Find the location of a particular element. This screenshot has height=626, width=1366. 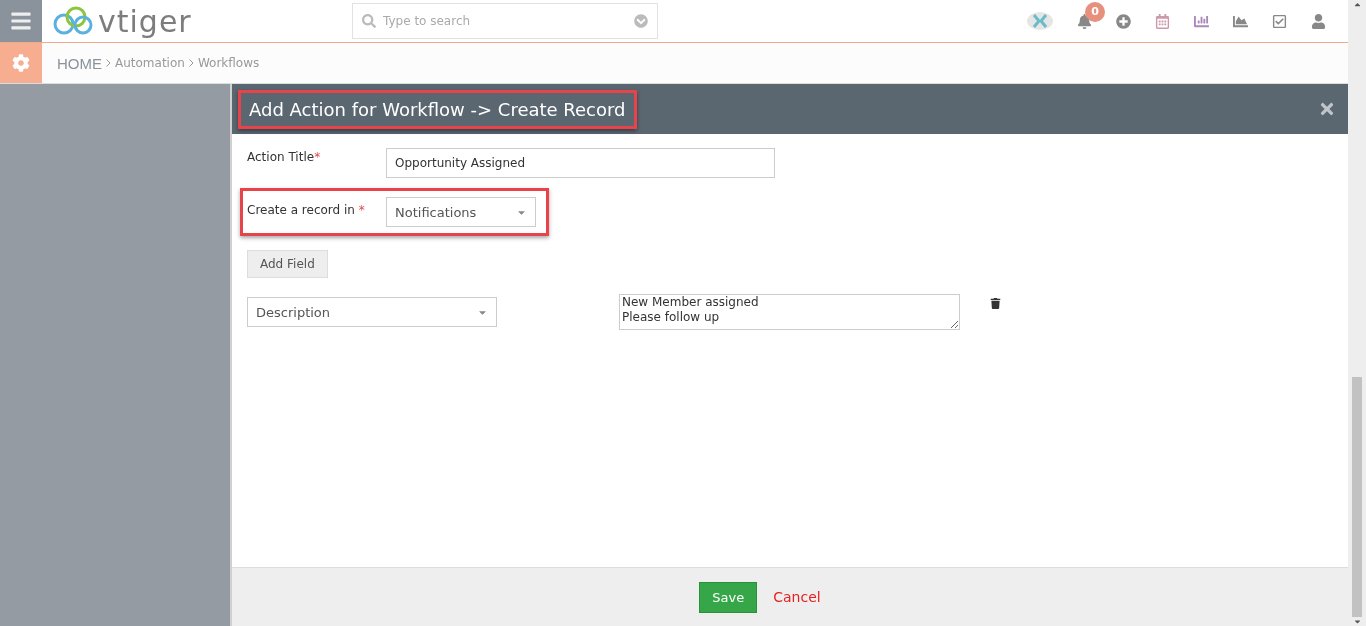

add-field-button: Add Field is located at coordinates (287, 264).